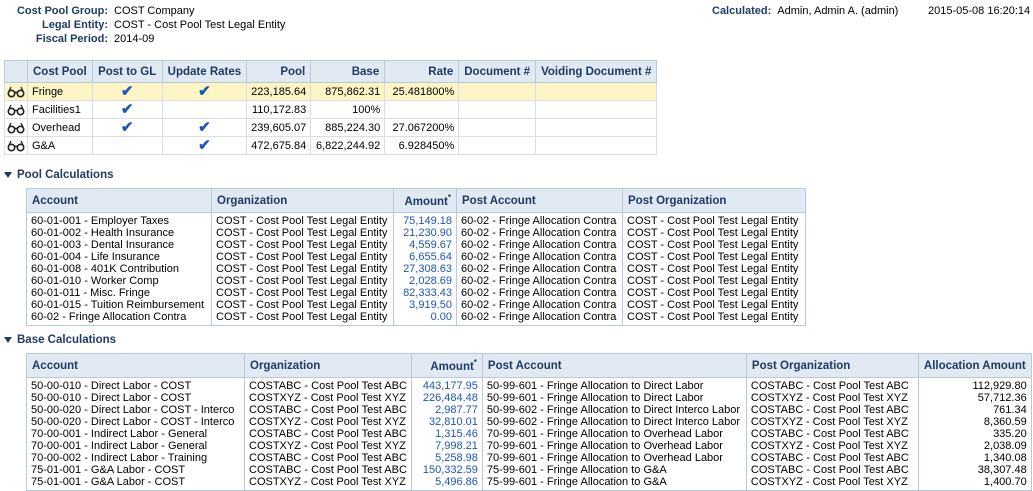  I want to click on base-col-post-organization: Post Organization, so click(832, 365).